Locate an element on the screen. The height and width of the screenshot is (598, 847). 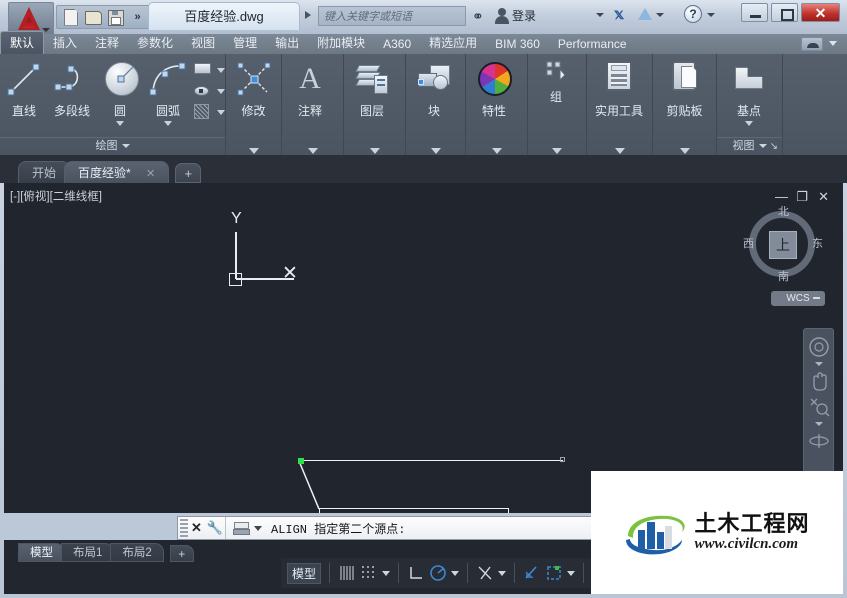
view-cube-east-label: 东 is located at coordinates (817, 243).